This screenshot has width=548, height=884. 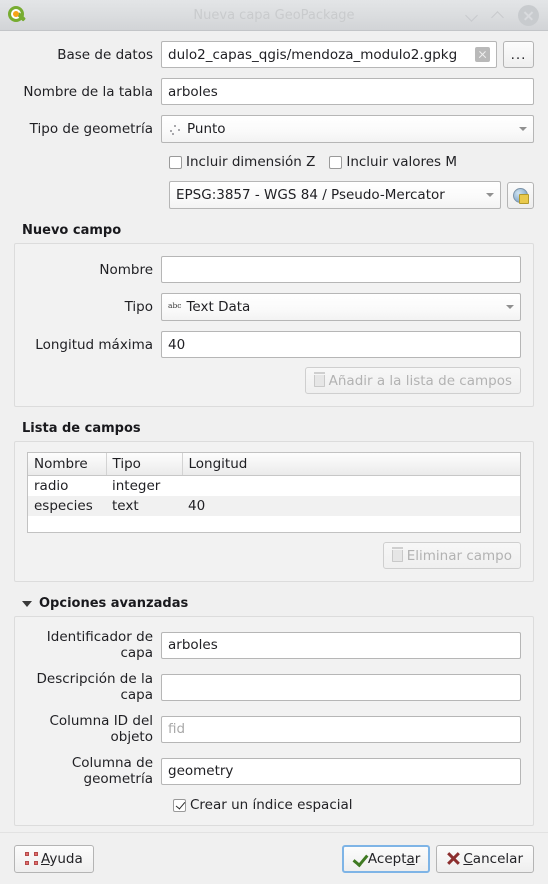 What do you see at coordinates (112, 771) in the screenshot?
I see `geometry-column-label: Columna de geometría` at bounding box center [112, 771].